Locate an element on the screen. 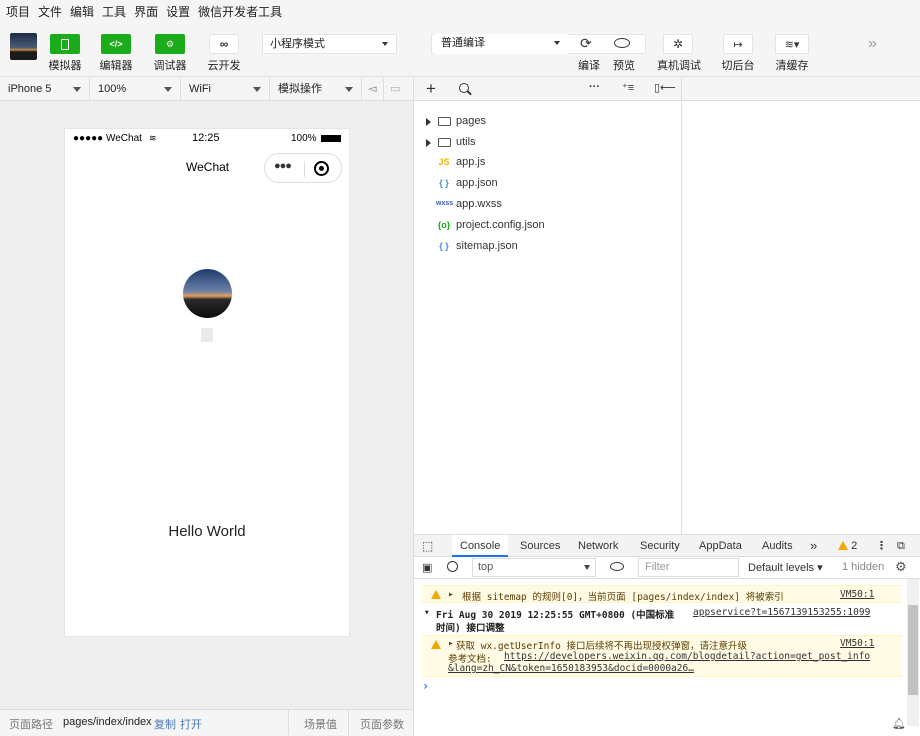  menu-settings: 设置 is located at coordinates (178, 11).